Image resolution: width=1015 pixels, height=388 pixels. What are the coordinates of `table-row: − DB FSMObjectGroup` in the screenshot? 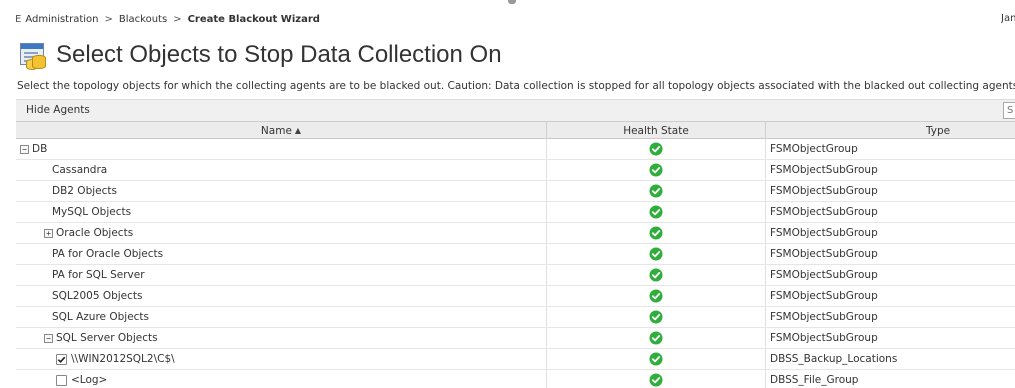 It's located at (515, 149).